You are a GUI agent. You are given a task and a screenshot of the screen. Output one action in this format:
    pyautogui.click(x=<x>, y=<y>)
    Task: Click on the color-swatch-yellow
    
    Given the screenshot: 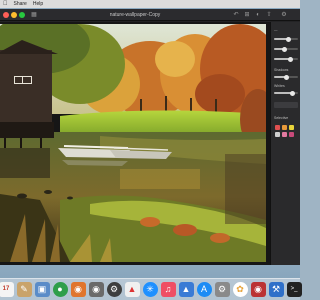 What is the action you would take?
    pyautogui.click(x=291, y=127)
    